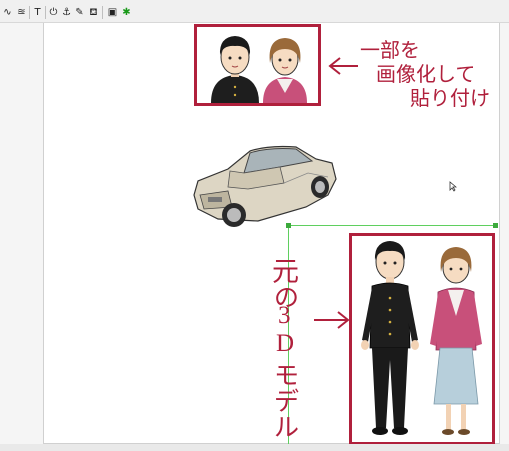 The image size is (509, 451). Describe the element at coordinates (112, 12) in the screenshot. I see `image-icon: ▣` at that location.